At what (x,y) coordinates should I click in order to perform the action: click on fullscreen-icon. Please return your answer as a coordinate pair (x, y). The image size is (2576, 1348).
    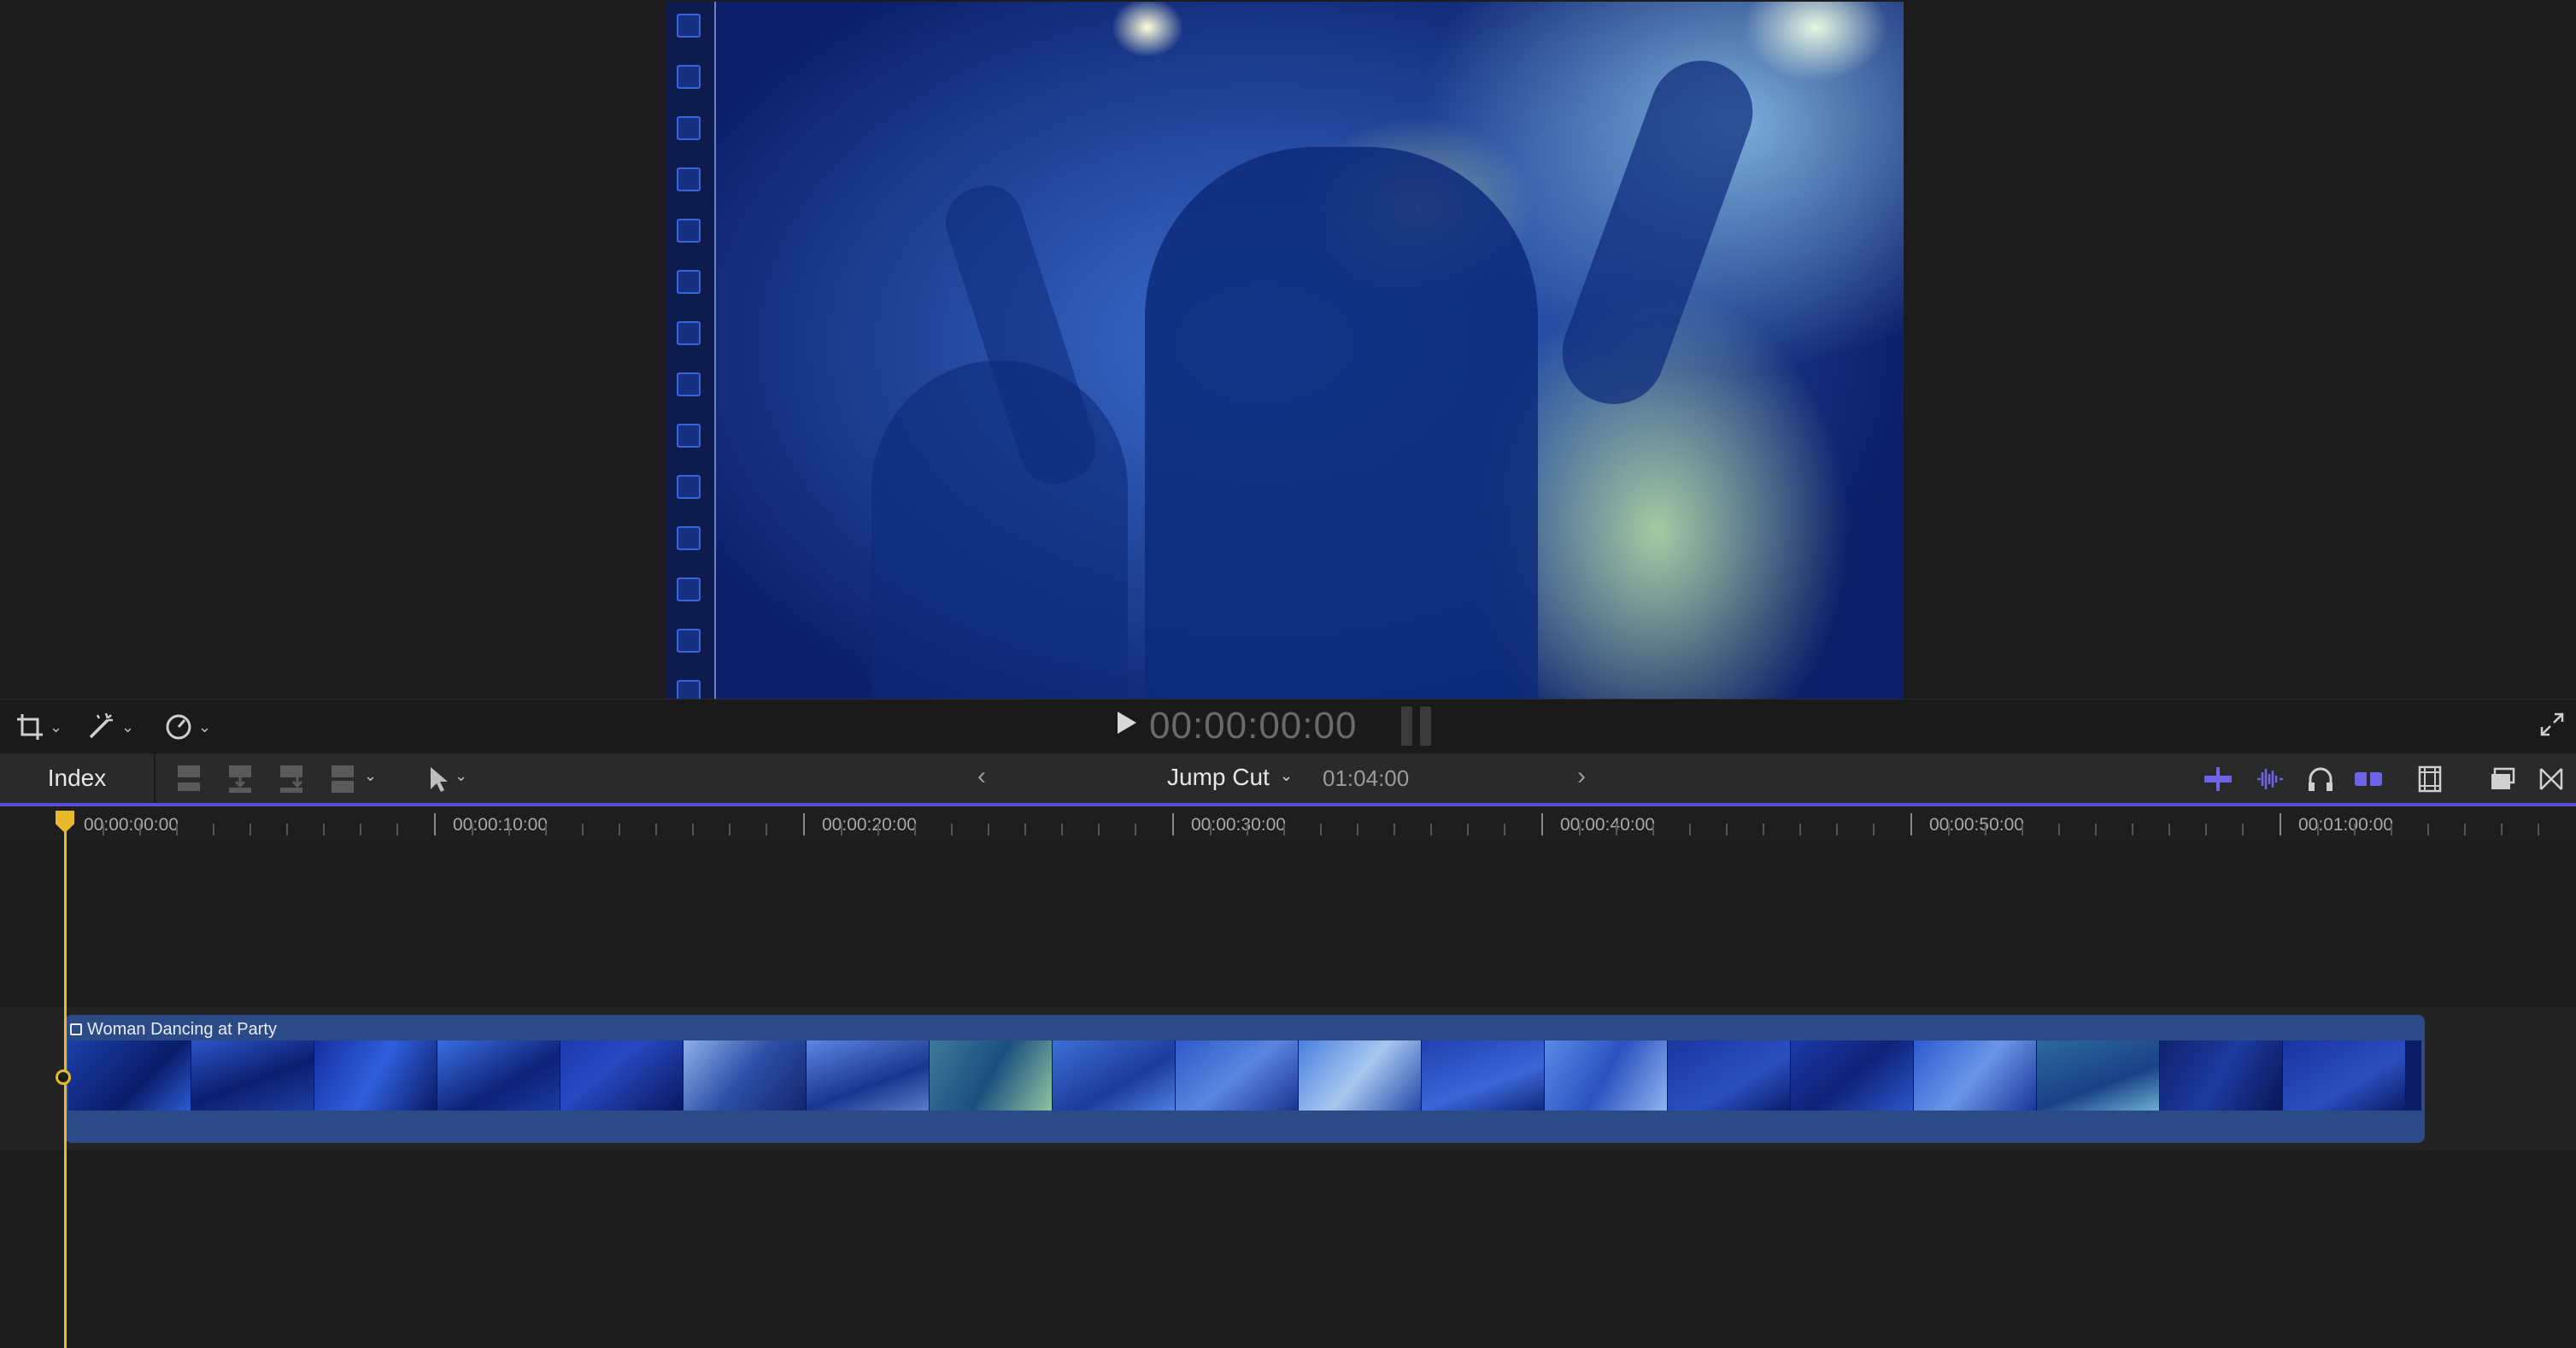
    Looking at the image, I should click on (2552, 725).